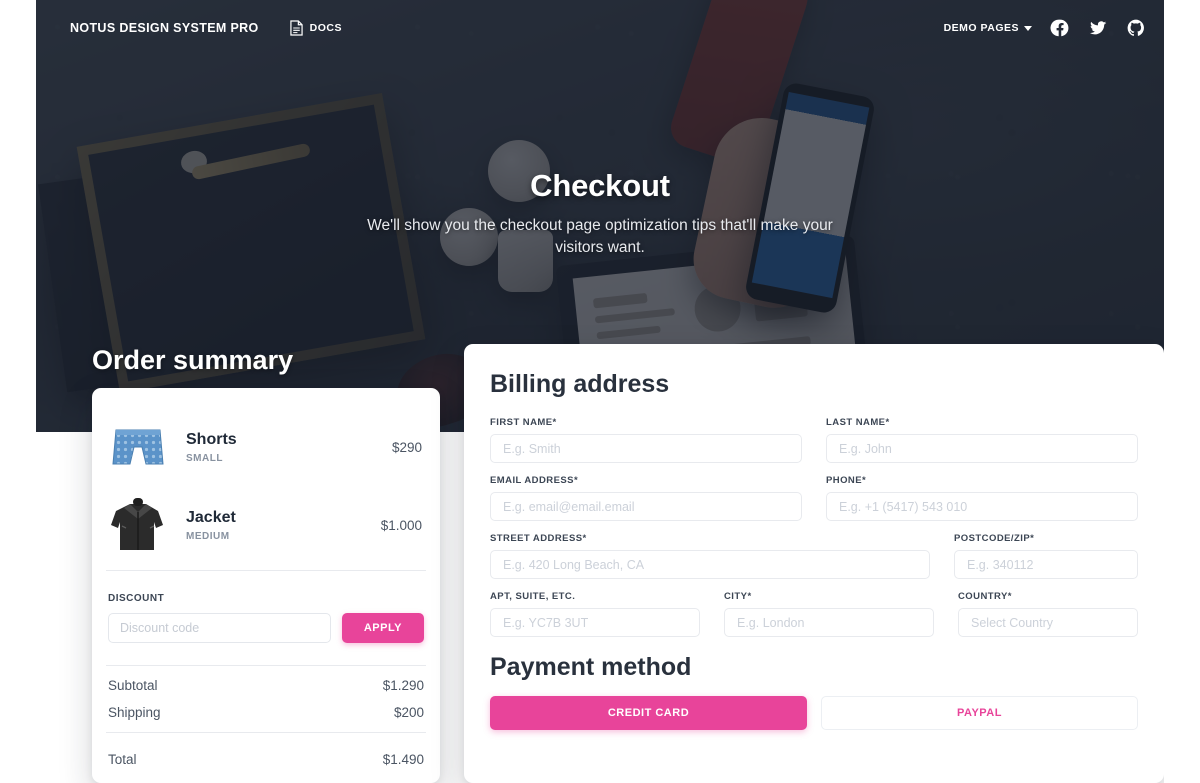 The width and height of the screenshot is (1200, 783). I want to click on product-size: MEDIUM, so click(208, 536).